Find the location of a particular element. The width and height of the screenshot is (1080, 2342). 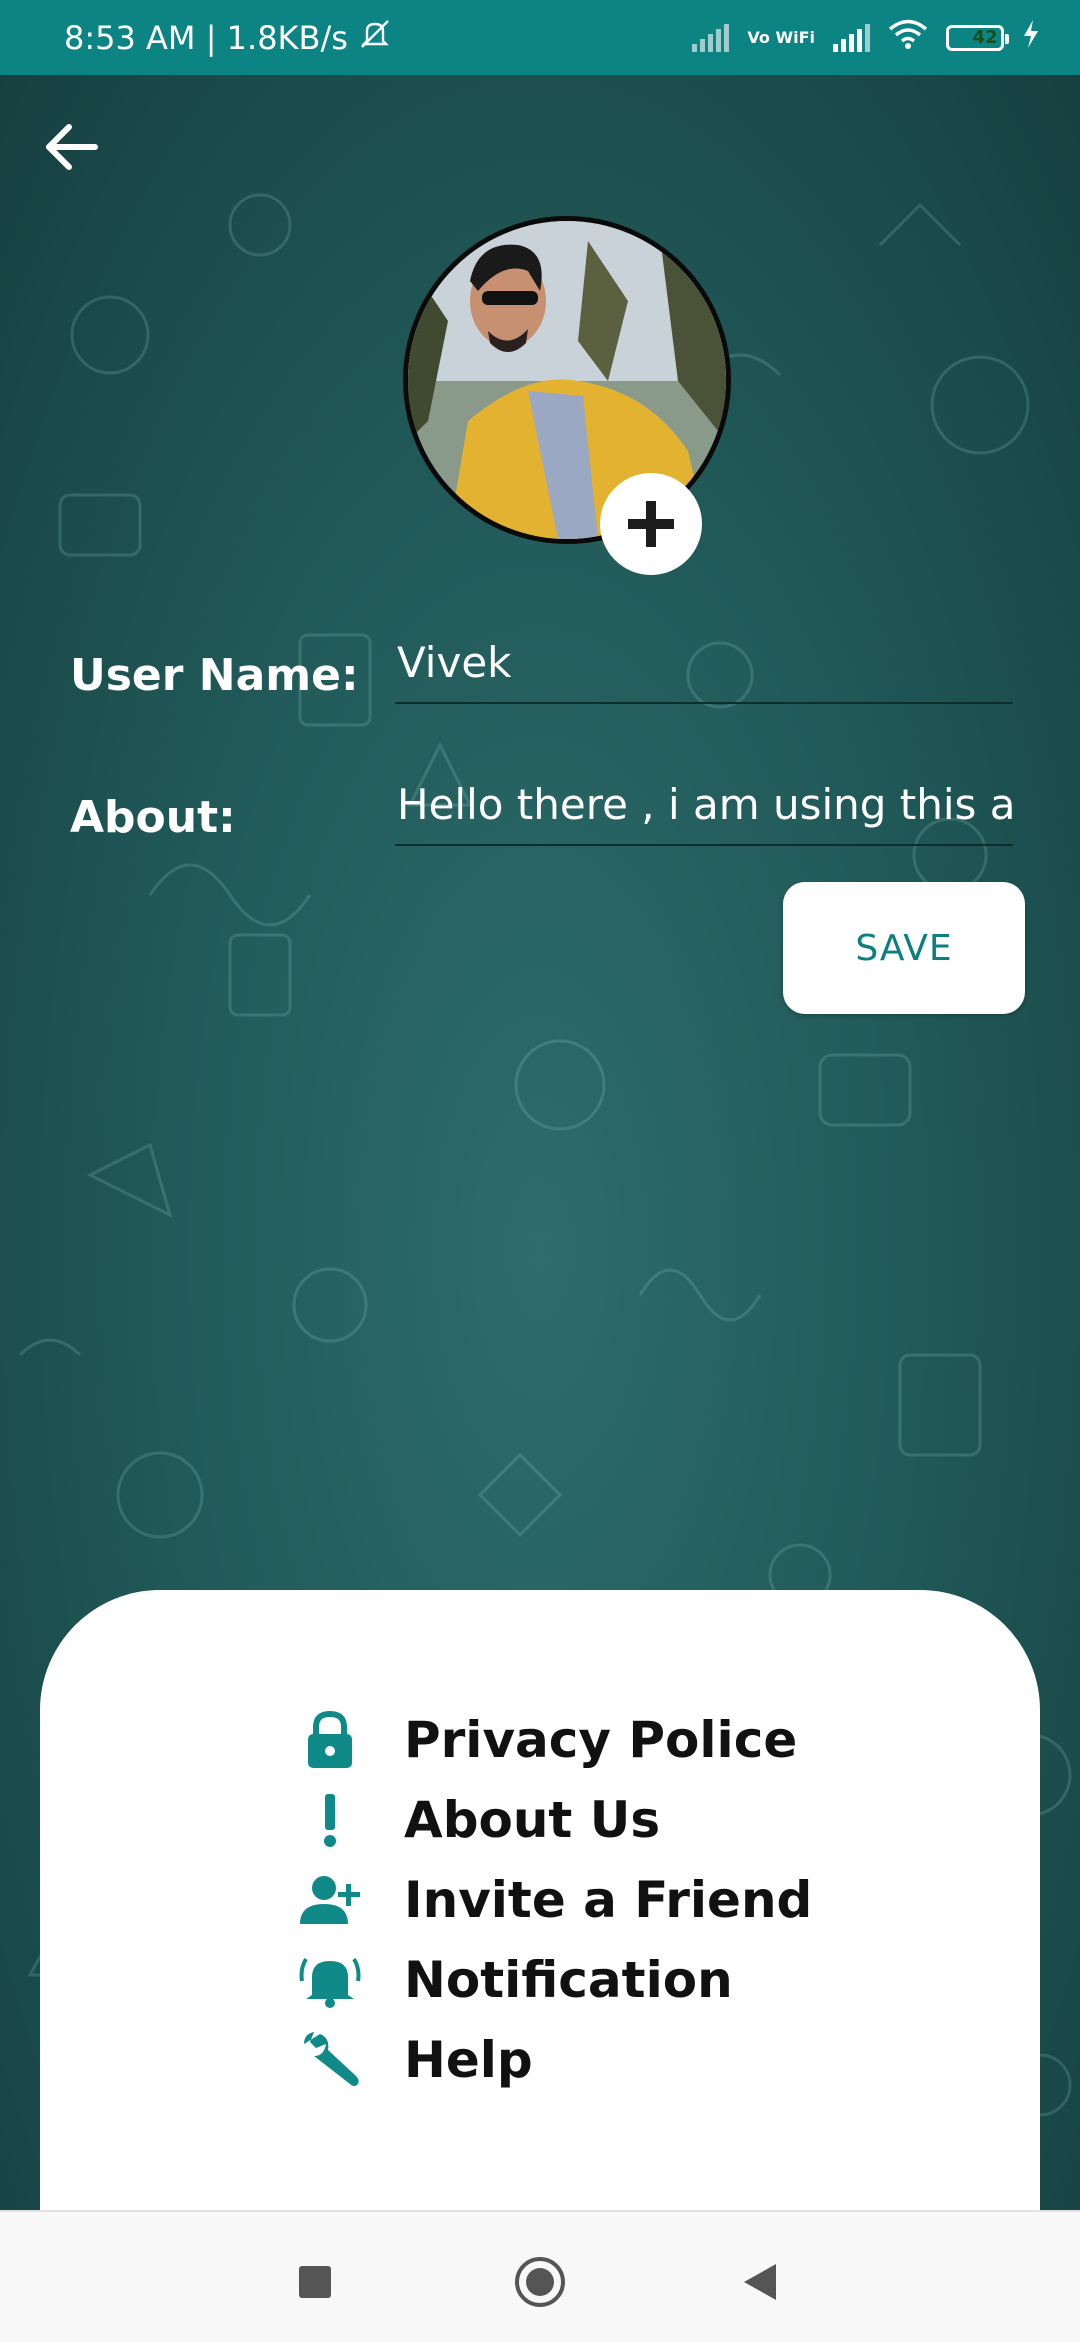

status-time-speed: 8:53 AM | 1.8KB/s is located at coordinates (206, 37).